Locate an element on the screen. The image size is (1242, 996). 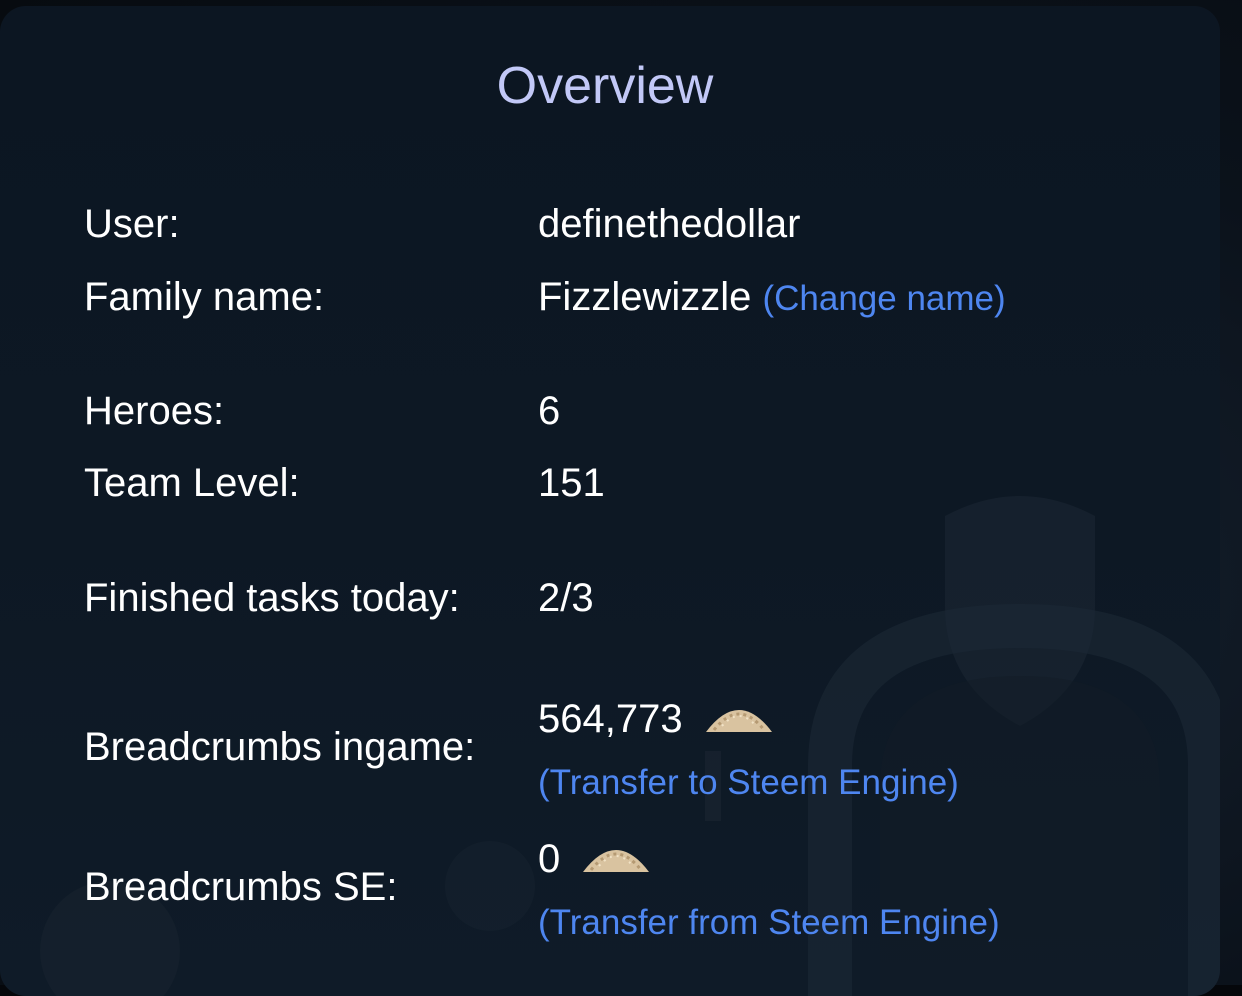
user-label: User: is located at coordinates (132, 224).